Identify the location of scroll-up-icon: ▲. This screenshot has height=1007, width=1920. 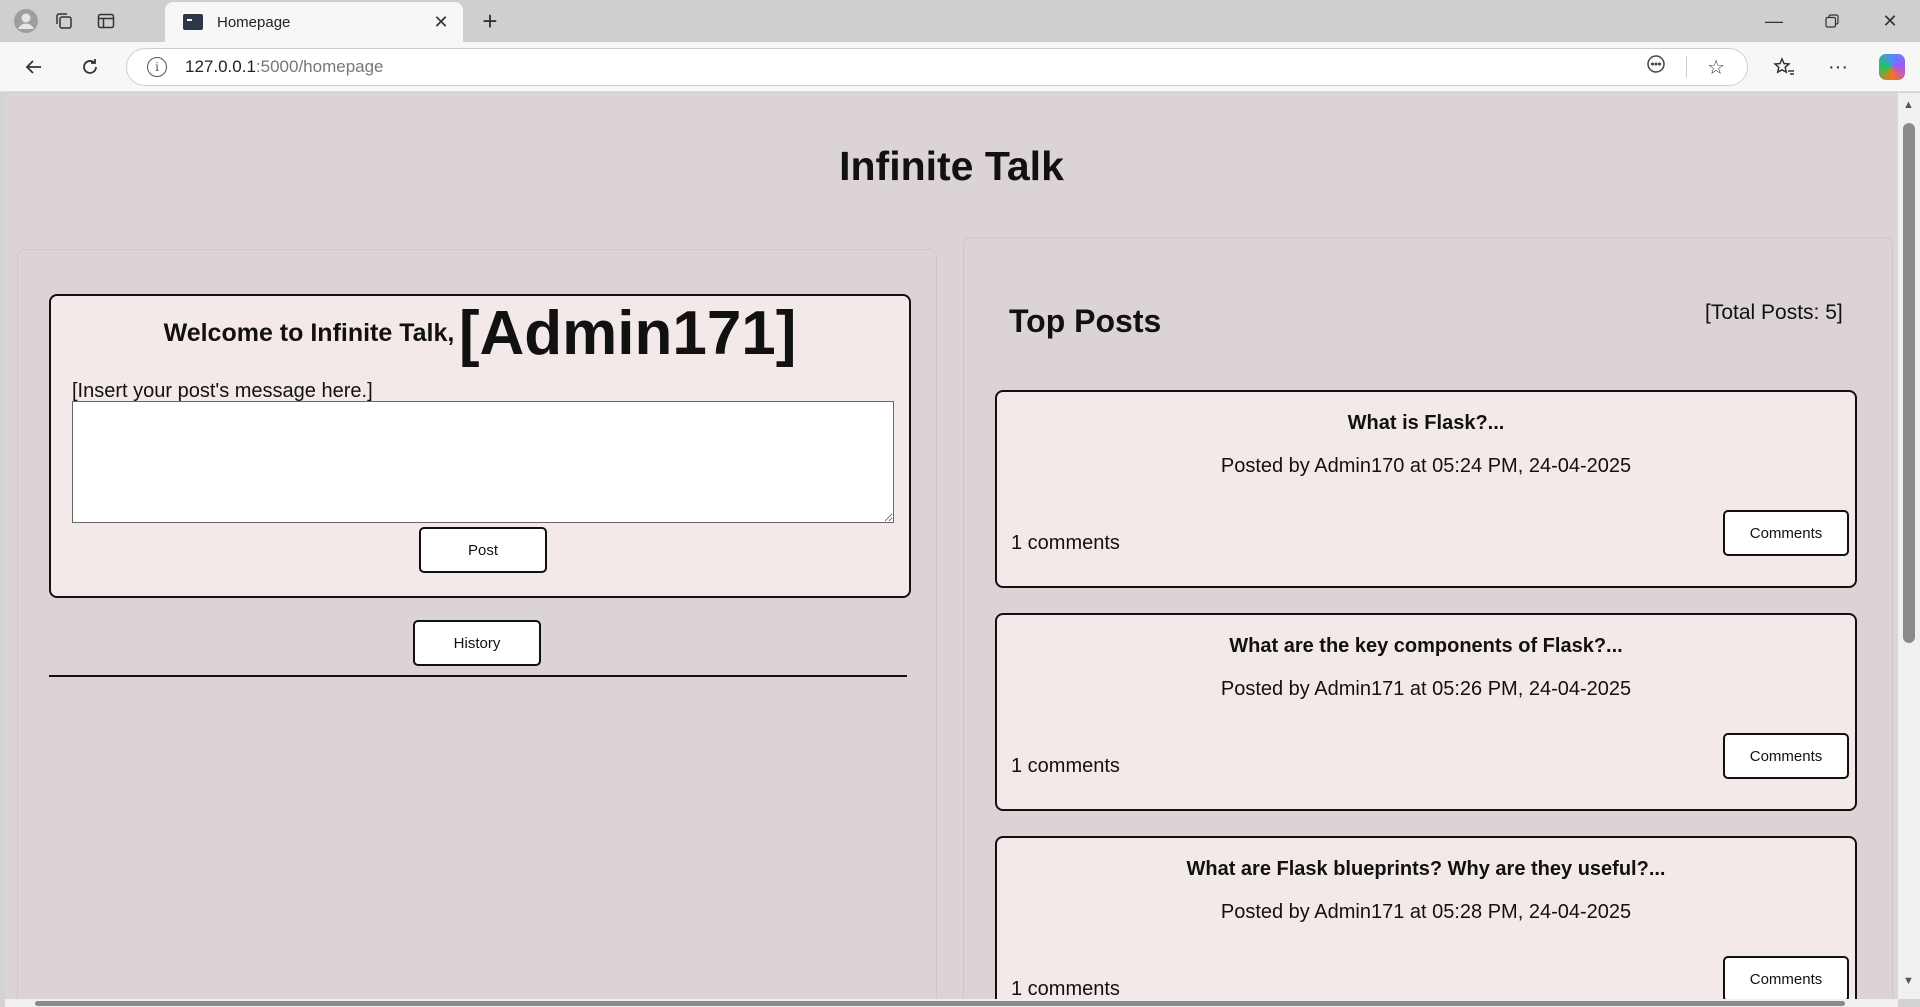
(1908, 105).